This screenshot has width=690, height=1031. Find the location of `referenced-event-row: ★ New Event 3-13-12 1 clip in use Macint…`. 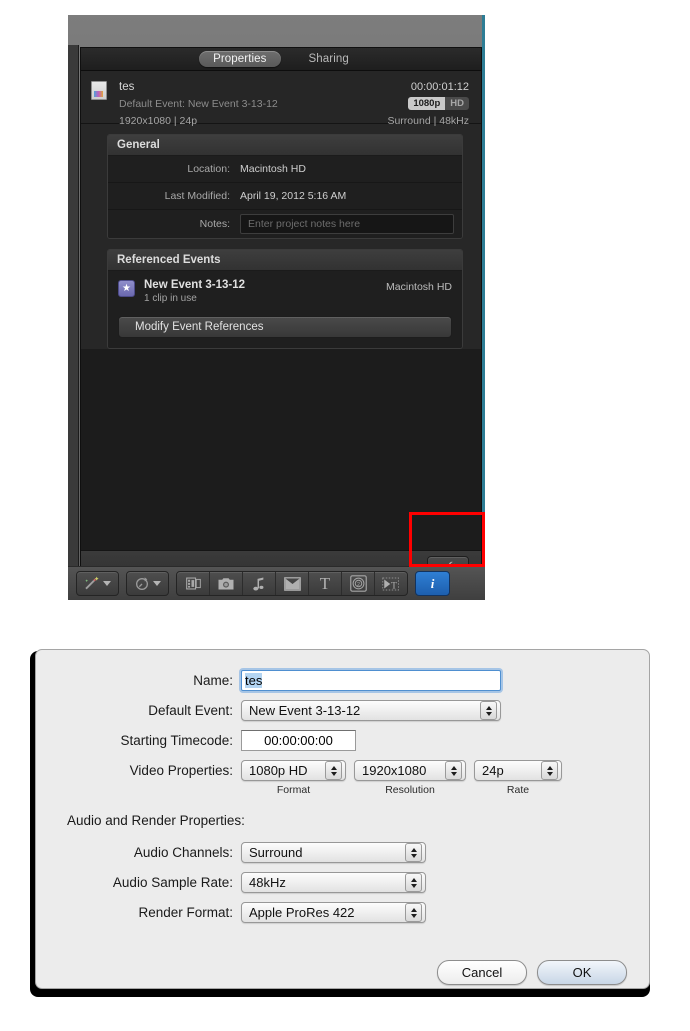

referenced-event-row: ★ New Event 3-13-12 1 clip in use Macint… is located at coordinates (285, 291).